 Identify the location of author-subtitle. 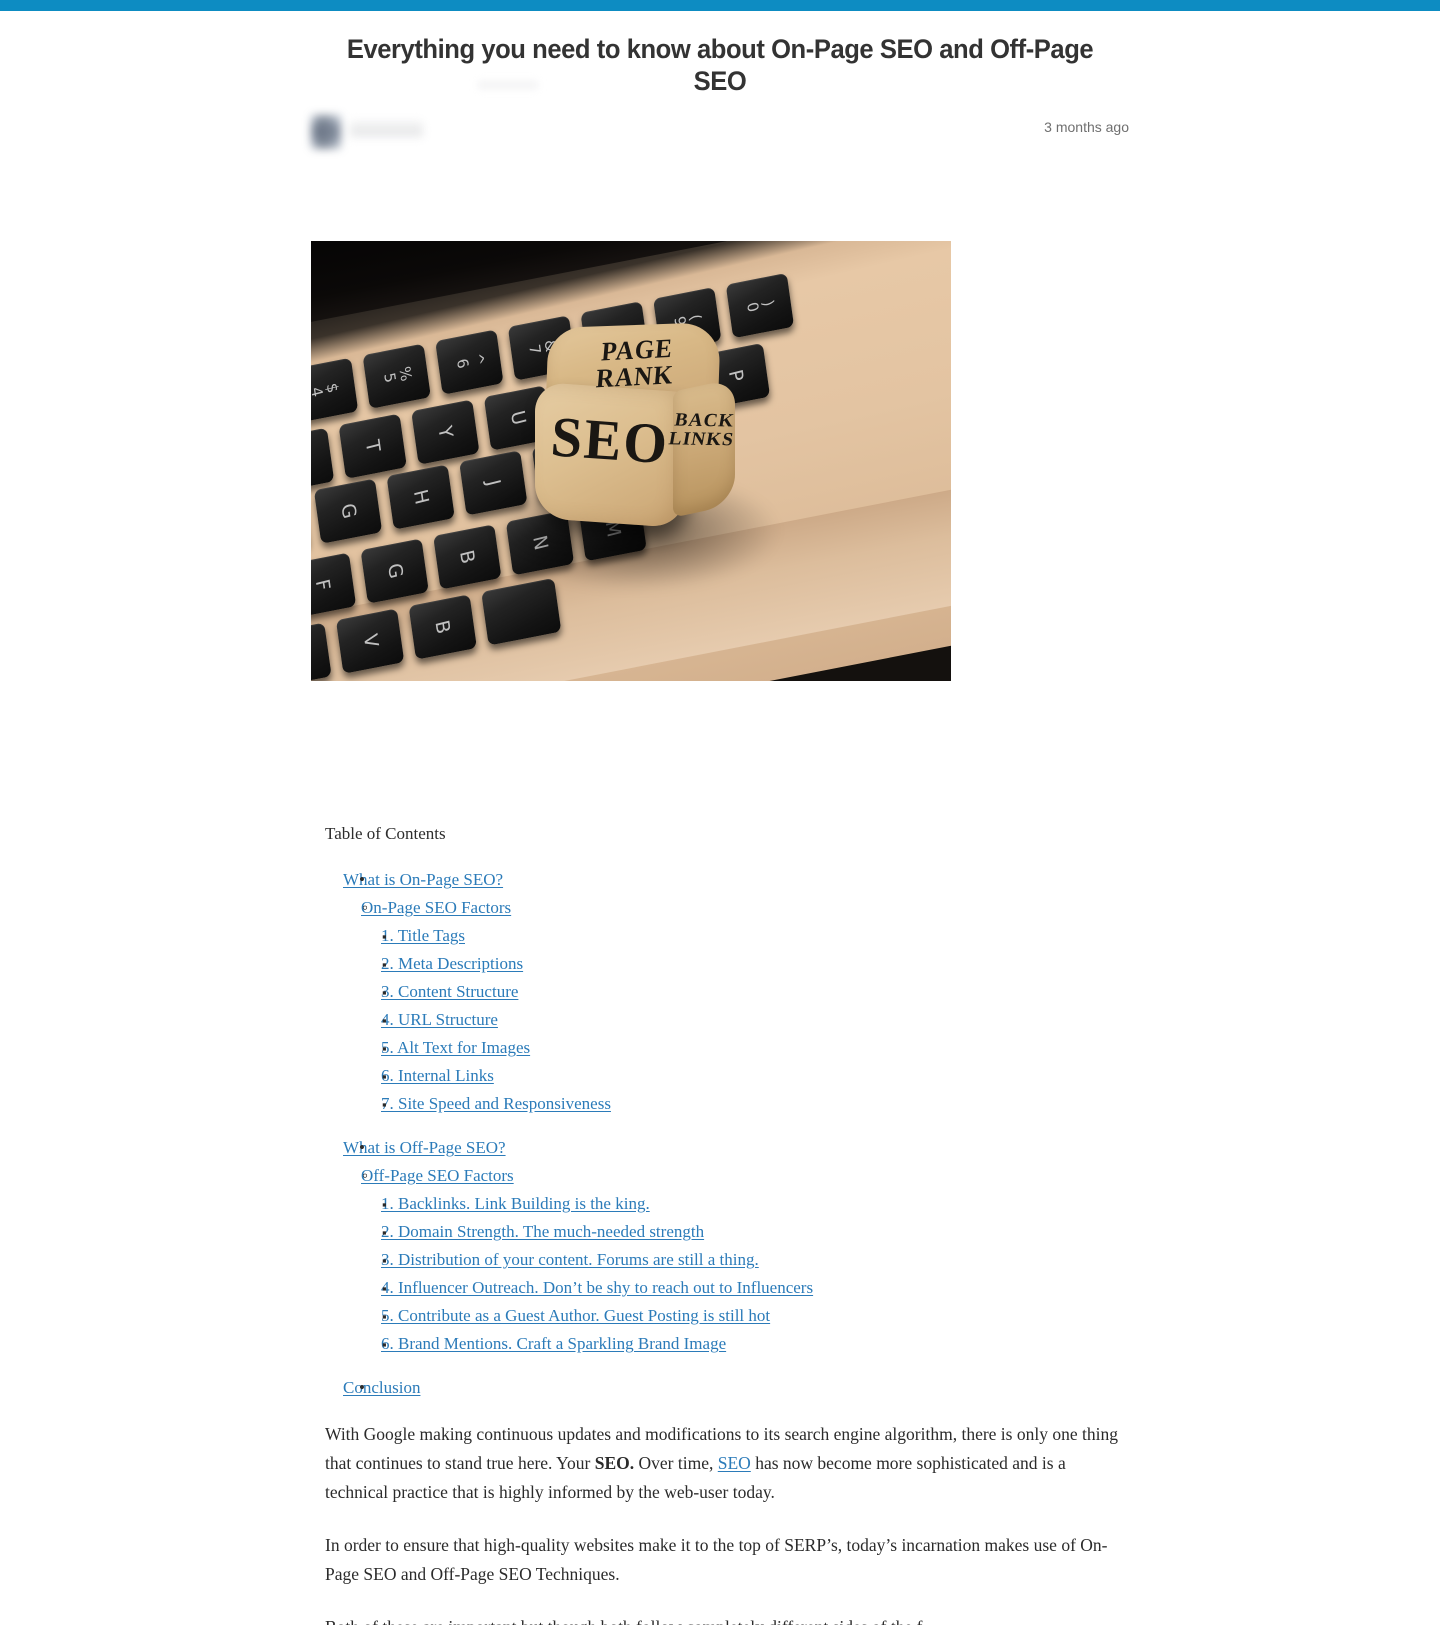
(508, 85).